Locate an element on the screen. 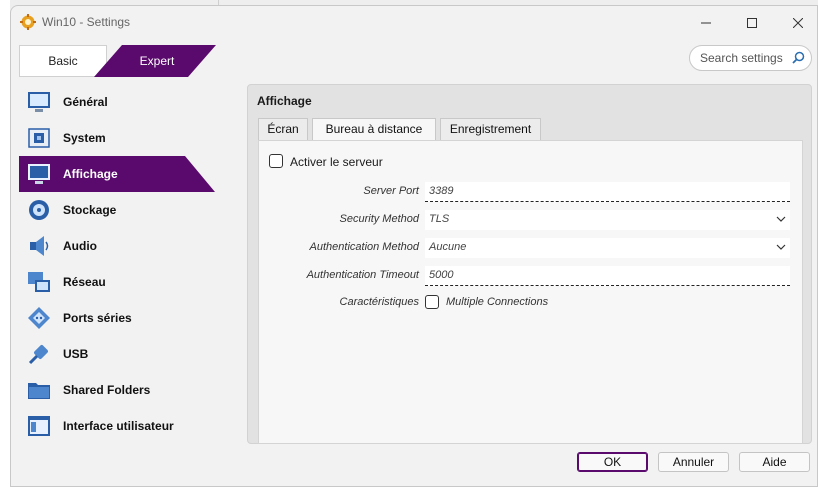 Image resolution: width=818 pixels, height=487 pixels. sidebar-item-label: Stockage is located at coordinates (90, 210).